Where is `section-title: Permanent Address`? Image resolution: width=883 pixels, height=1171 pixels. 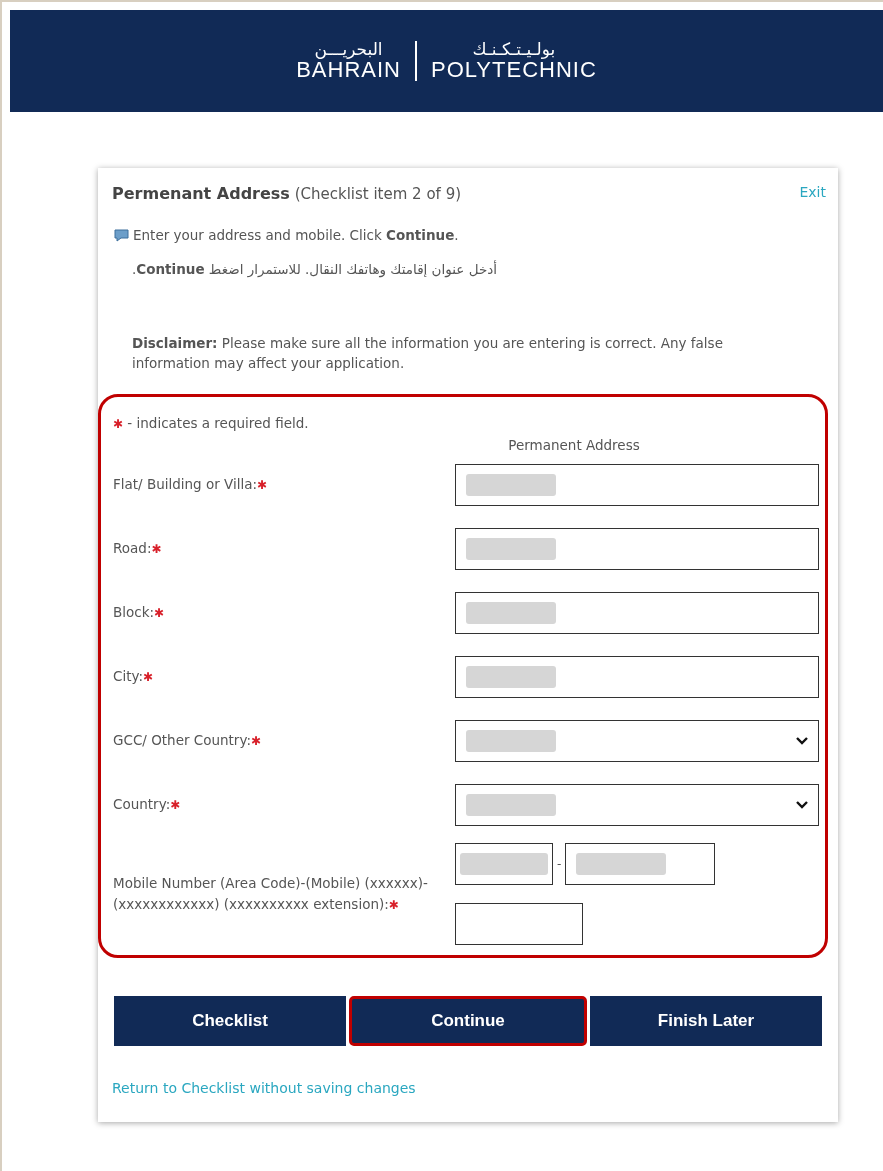 section-title: Permanent Address is located at coordinates (574, 444).